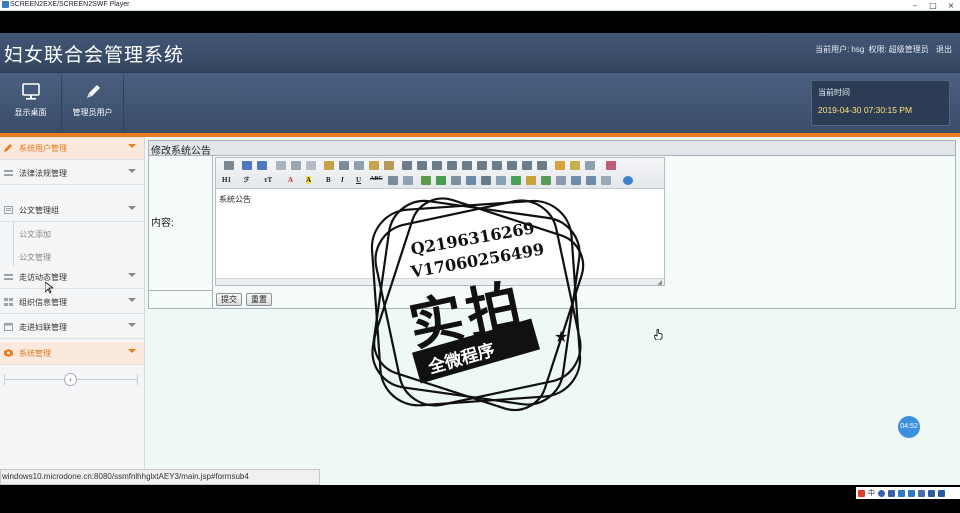 The image size is (960, 513). Describe the element at coordinates (931, 493) in the screenshot. I see `shirt-icon` at that location.